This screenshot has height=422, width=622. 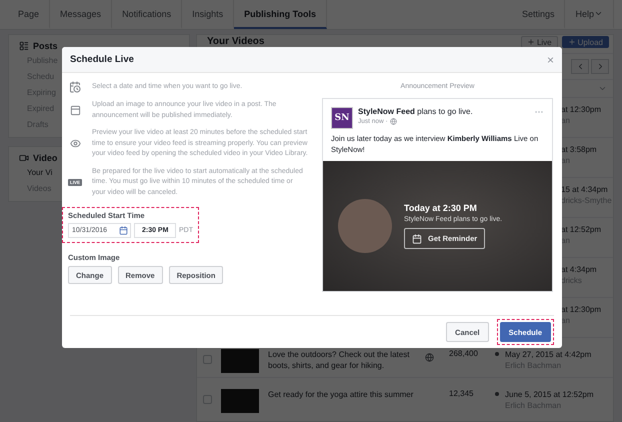 I want to click on view-count: 12,345, so click(x=461, y=393).